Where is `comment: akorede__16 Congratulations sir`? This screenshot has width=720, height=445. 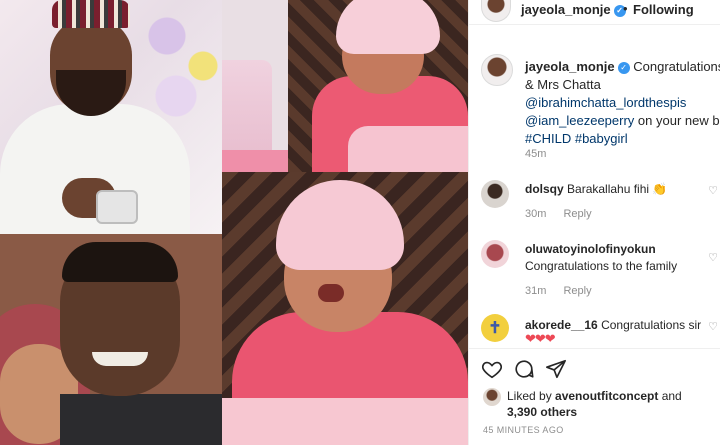 comment: akorede__16 Congratulations sir is located at coordinates (613, 325).